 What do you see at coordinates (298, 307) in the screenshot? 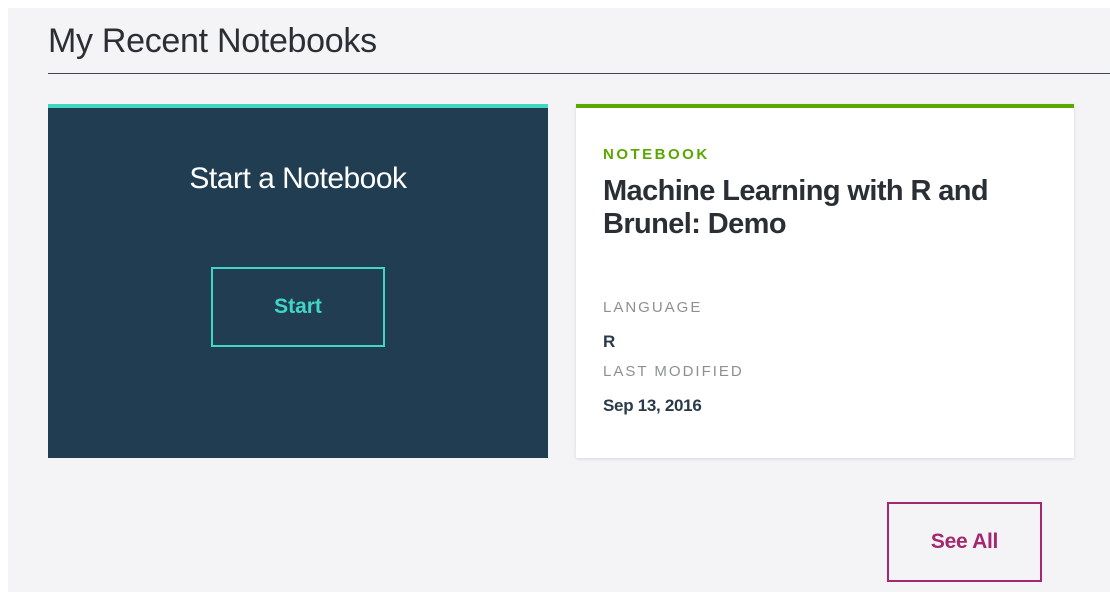
I see `start-button: Start` at bounding box center [298, 307].